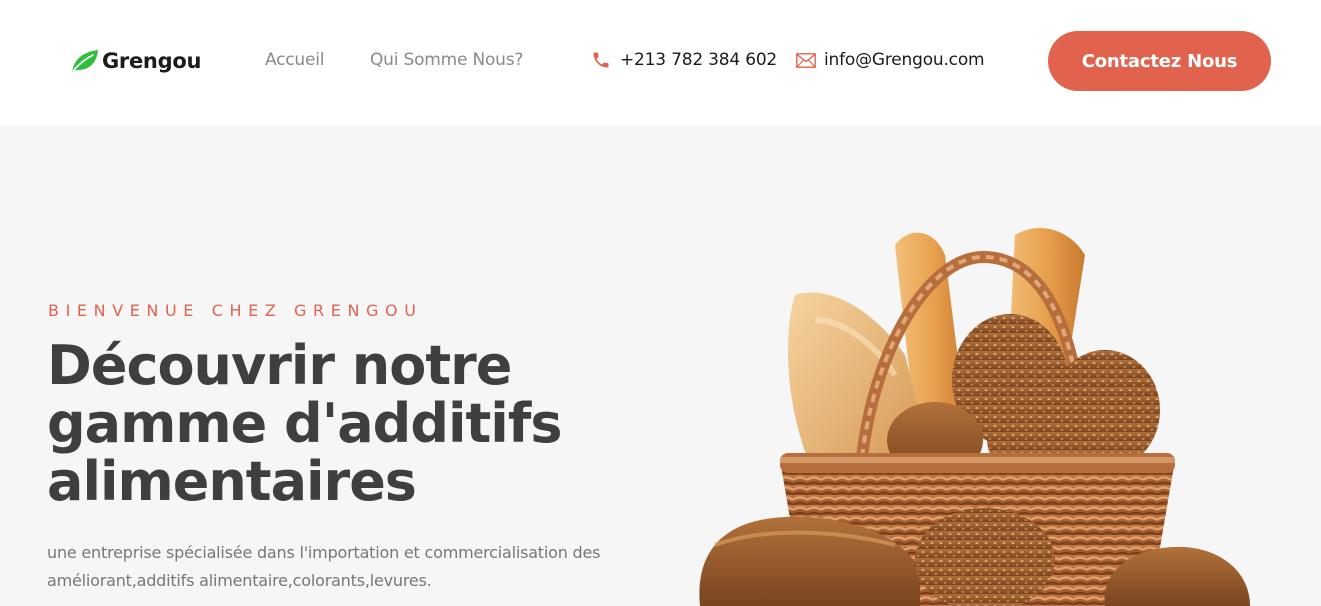 The width and height of the screenshot is (1321, 606). What do you see at coordinates (1159, 61) in the screenshot?
I see `contact-us-button: Contactez Nous` at bounding box center [1159, 61].